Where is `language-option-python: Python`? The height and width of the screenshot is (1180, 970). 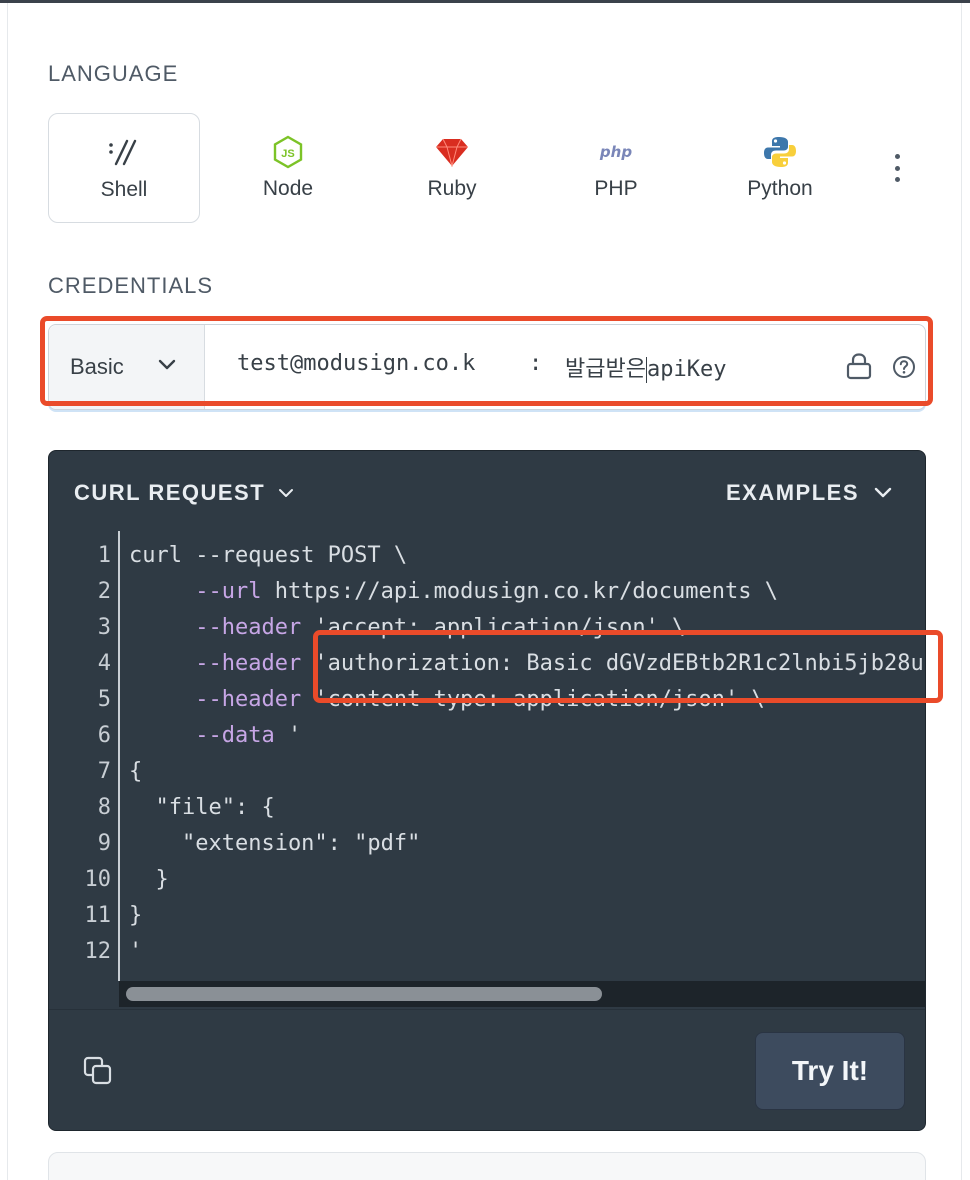
language-option-python: Python is located at coordinates (780, 168).